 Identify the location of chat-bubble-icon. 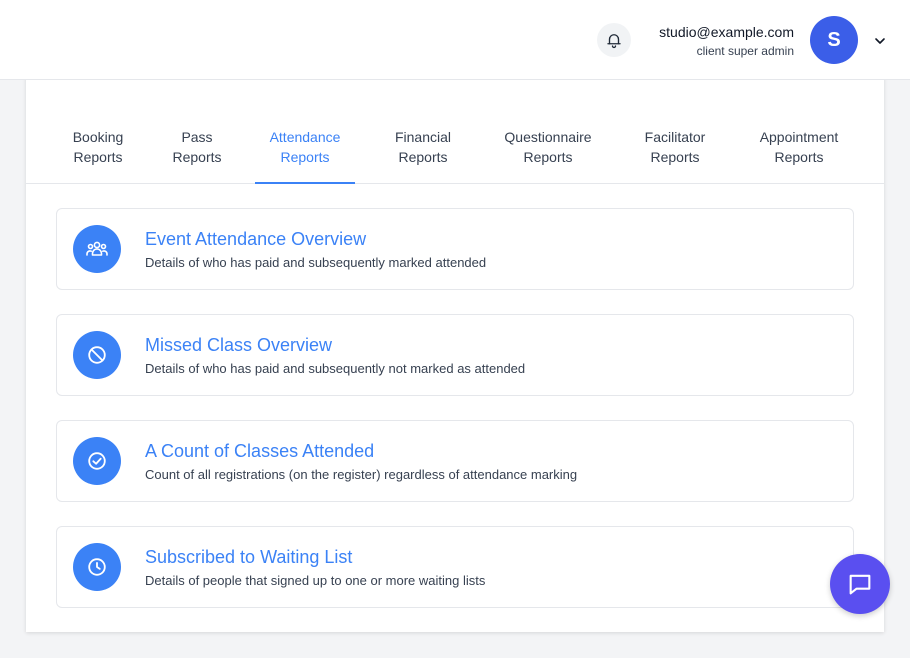
(860, 584).